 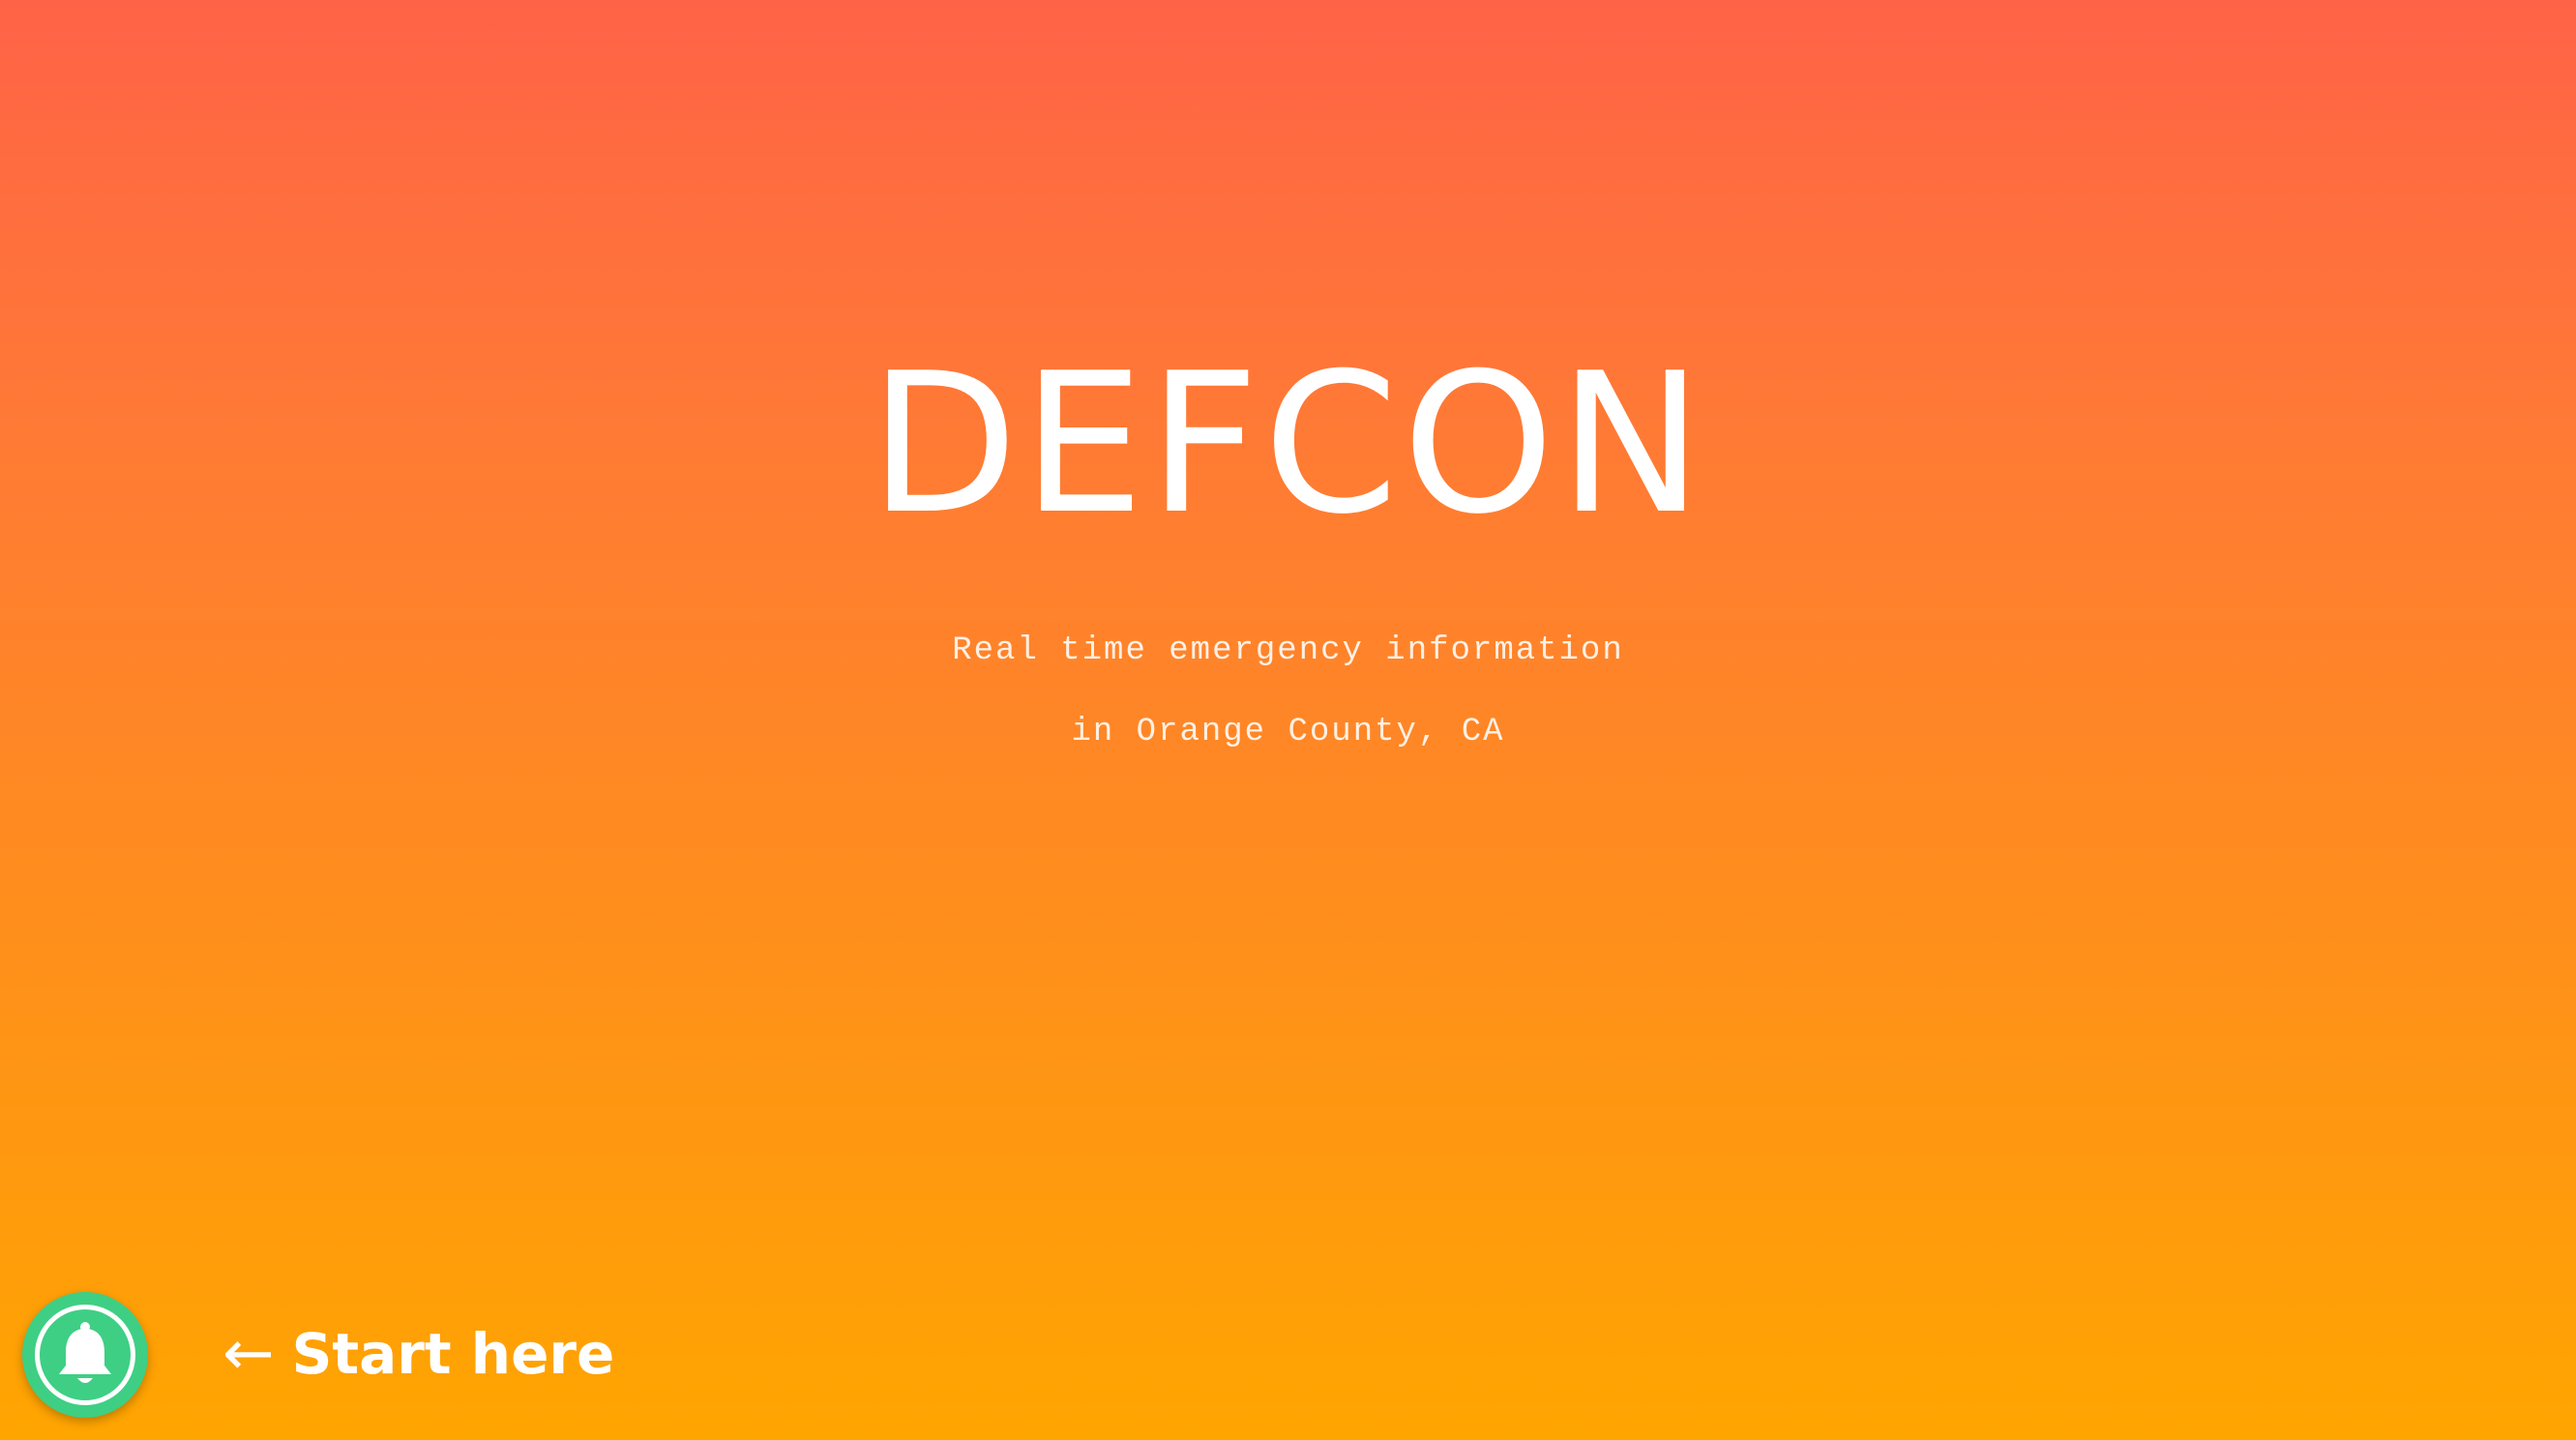 What do you see at coordinates (1288, 444) in the screenshot?
I see `page-title: DEFCON` at bounding box center [1288, 444].